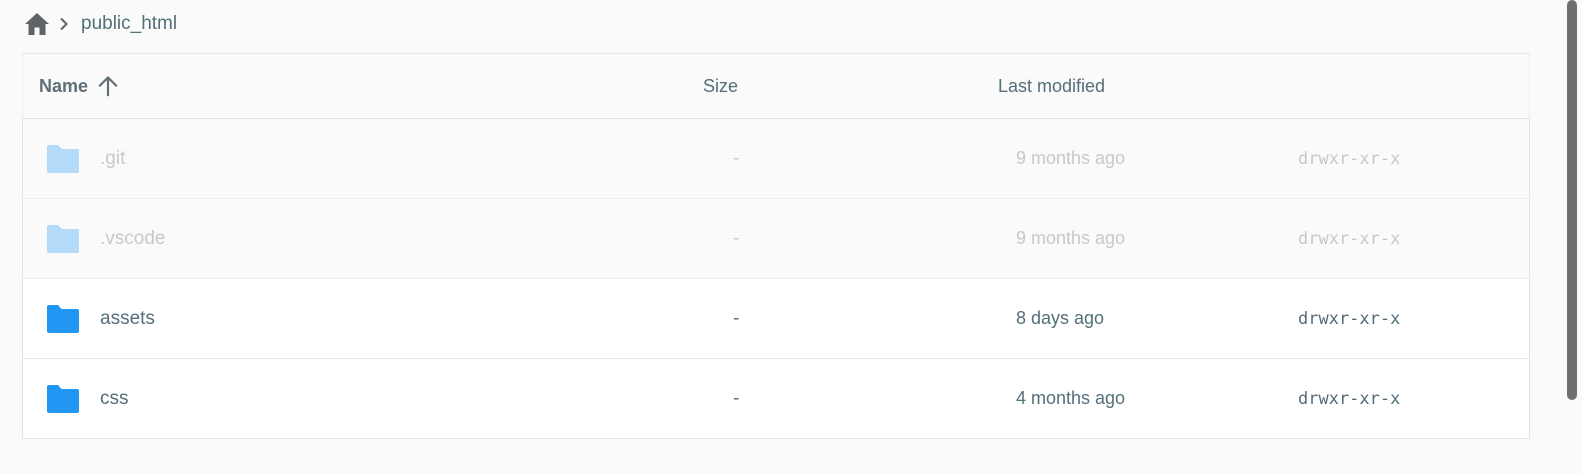 The height and width of the screenshot is (474, 1581). I want to click on arrow-up-icon, so click(108, 86).